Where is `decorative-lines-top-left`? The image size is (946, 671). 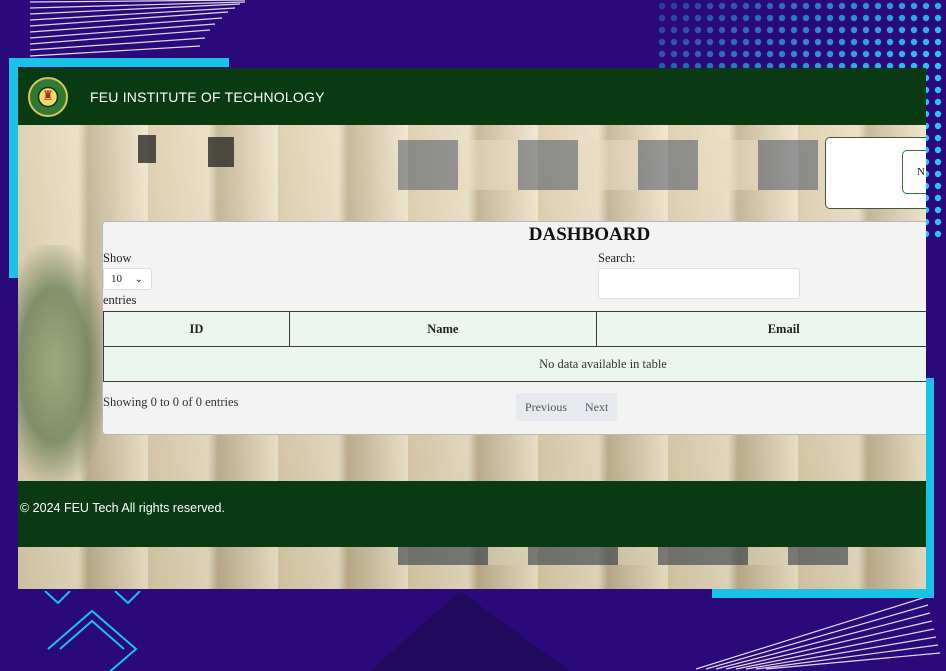
decorative-lines-top-left is located at coordinates (137, 28).